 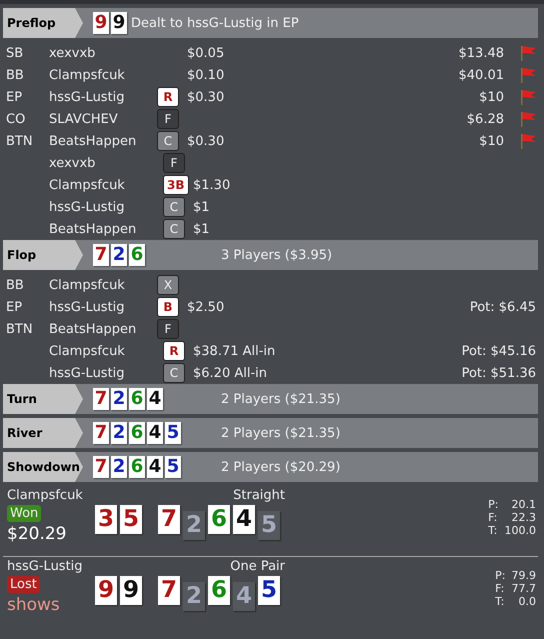 What do you see at coordinates (205, 97) in the screenshot?
I see `bet-amount: $0.30` at bounding box center [205, 97].